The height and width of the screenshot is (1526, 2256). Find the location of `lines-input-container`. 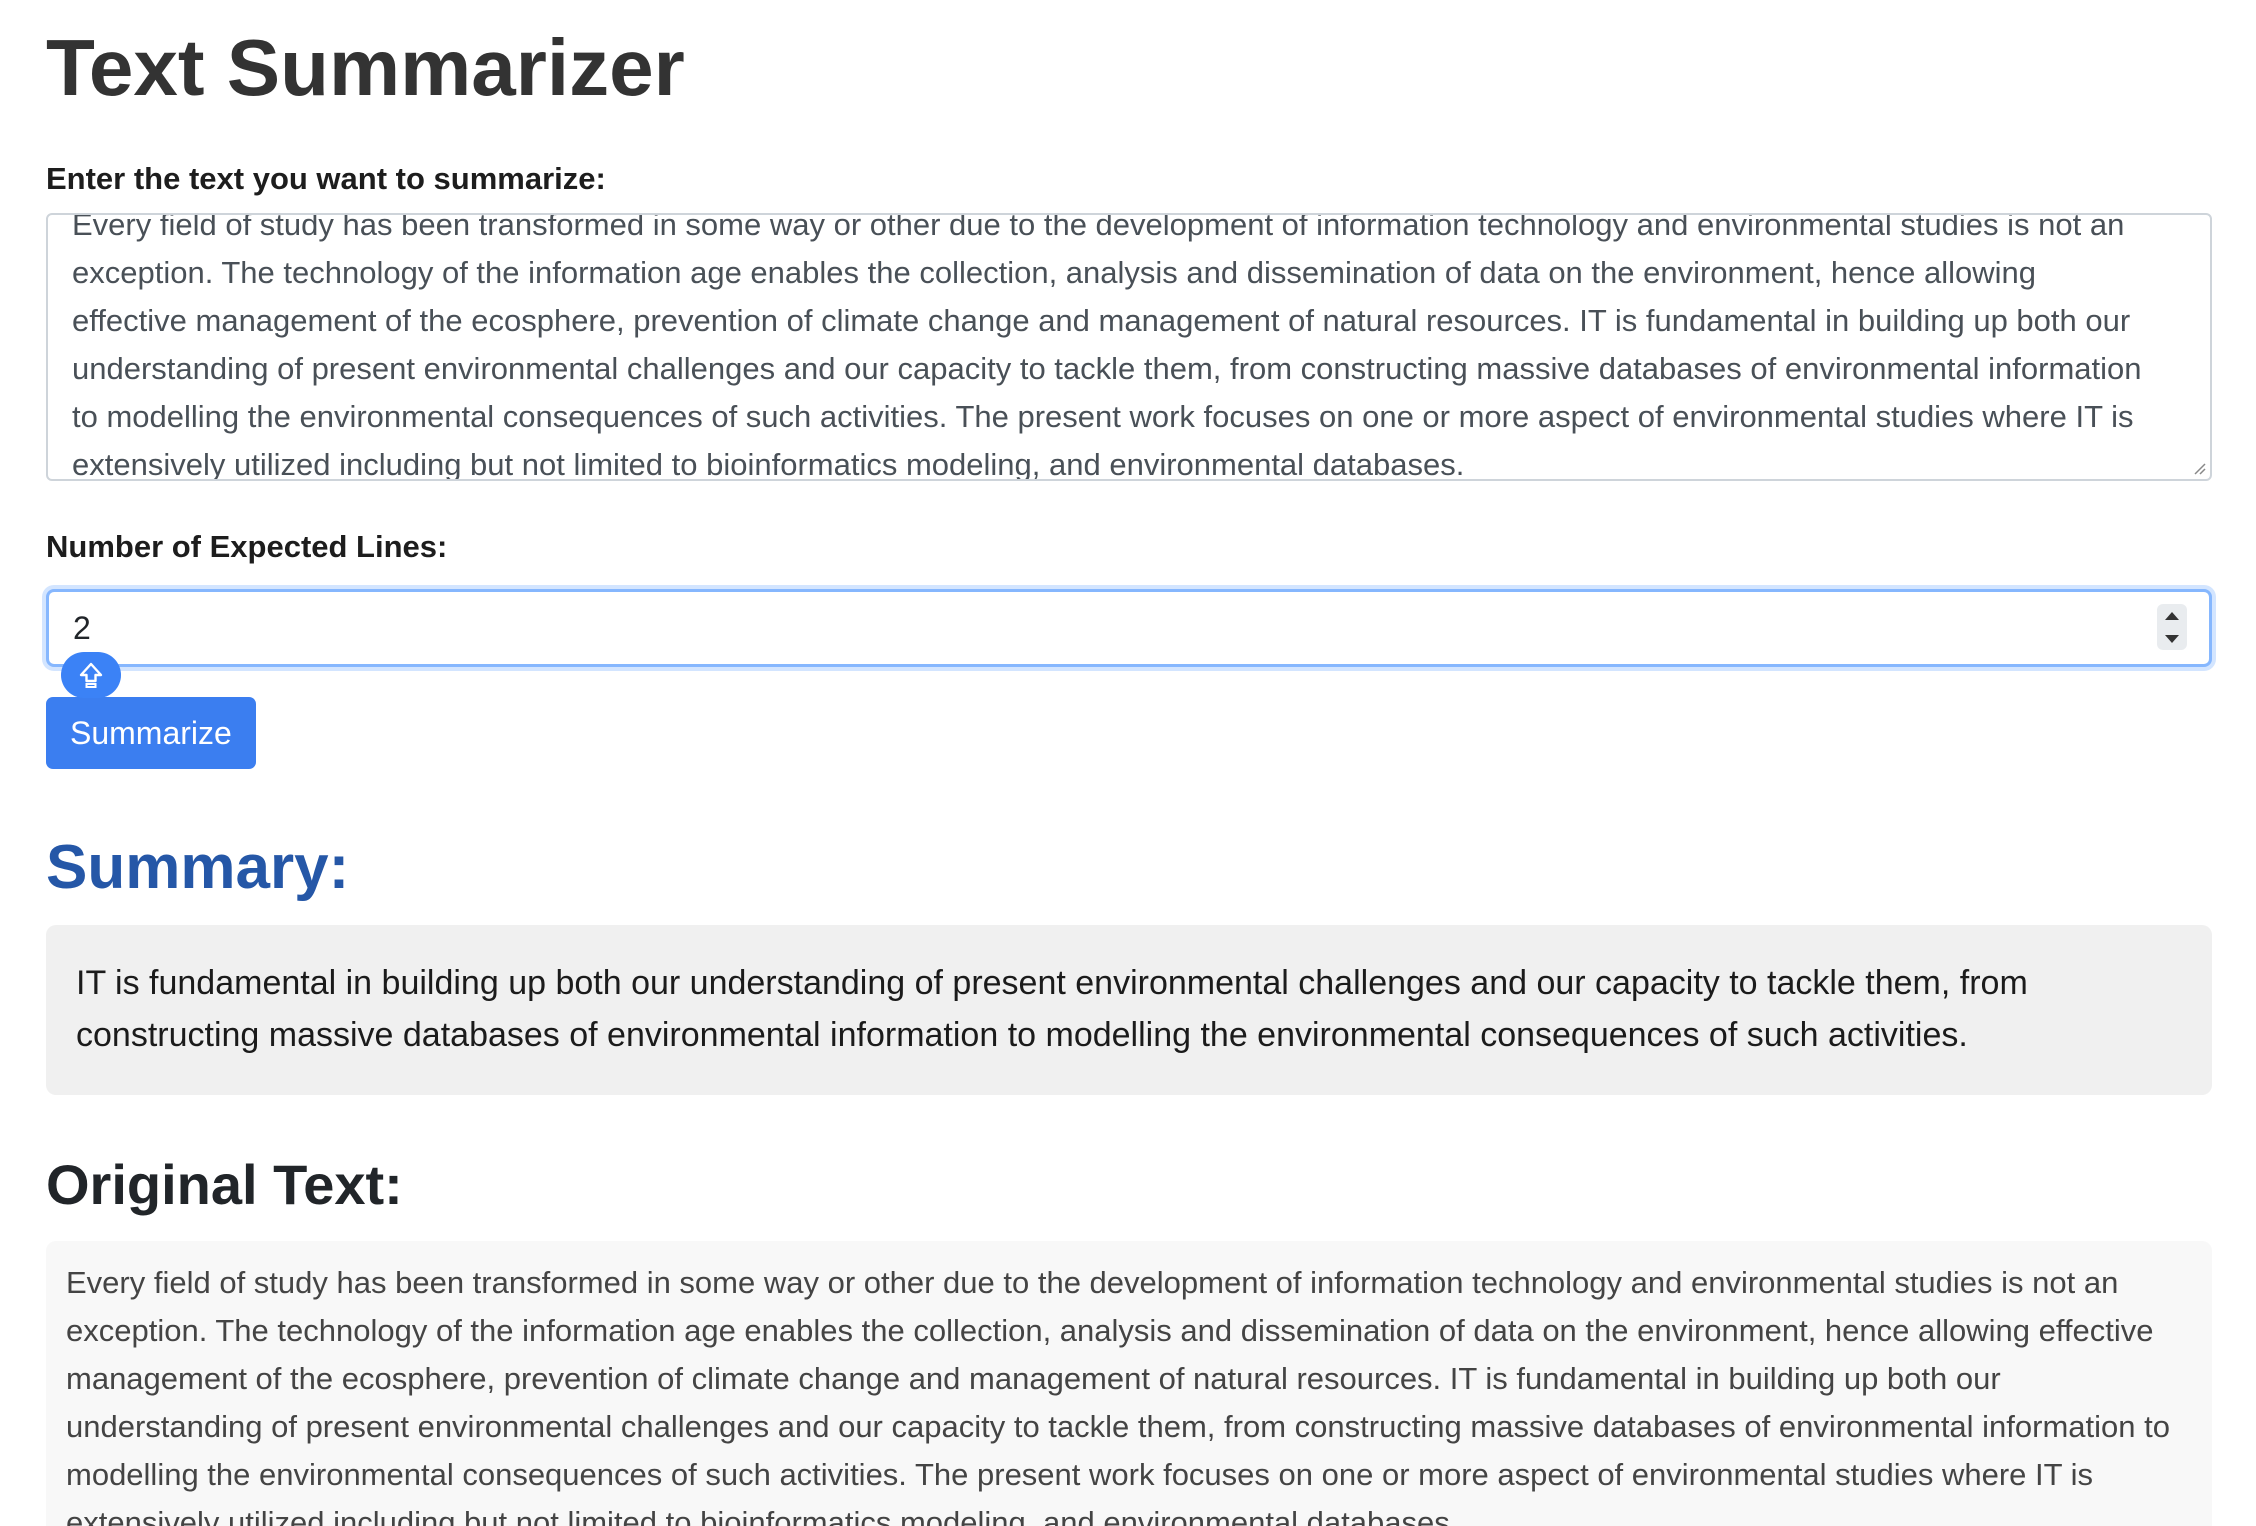

lines-input-container is located at coordinates (1129, 643).